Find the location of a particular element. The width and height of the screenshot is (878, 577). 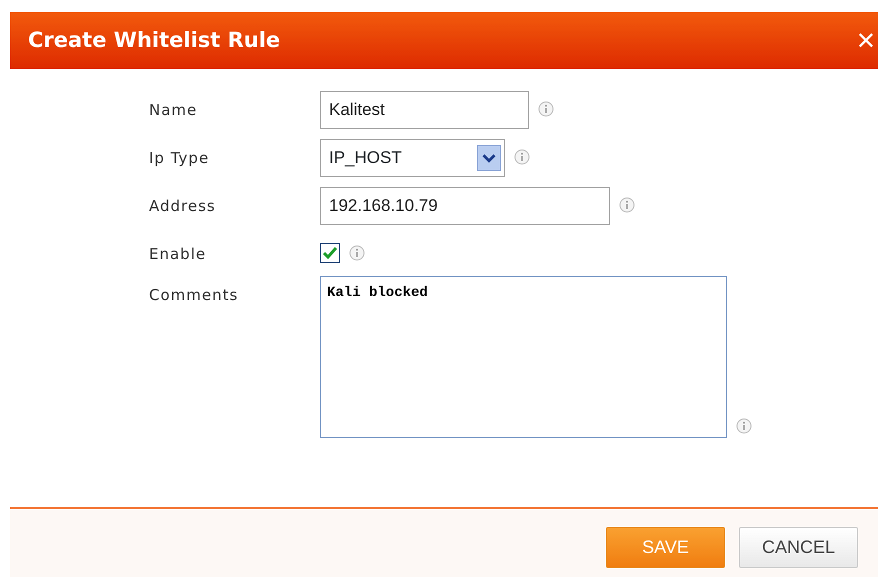

field-label: Address is located at coordinates (183, 206).